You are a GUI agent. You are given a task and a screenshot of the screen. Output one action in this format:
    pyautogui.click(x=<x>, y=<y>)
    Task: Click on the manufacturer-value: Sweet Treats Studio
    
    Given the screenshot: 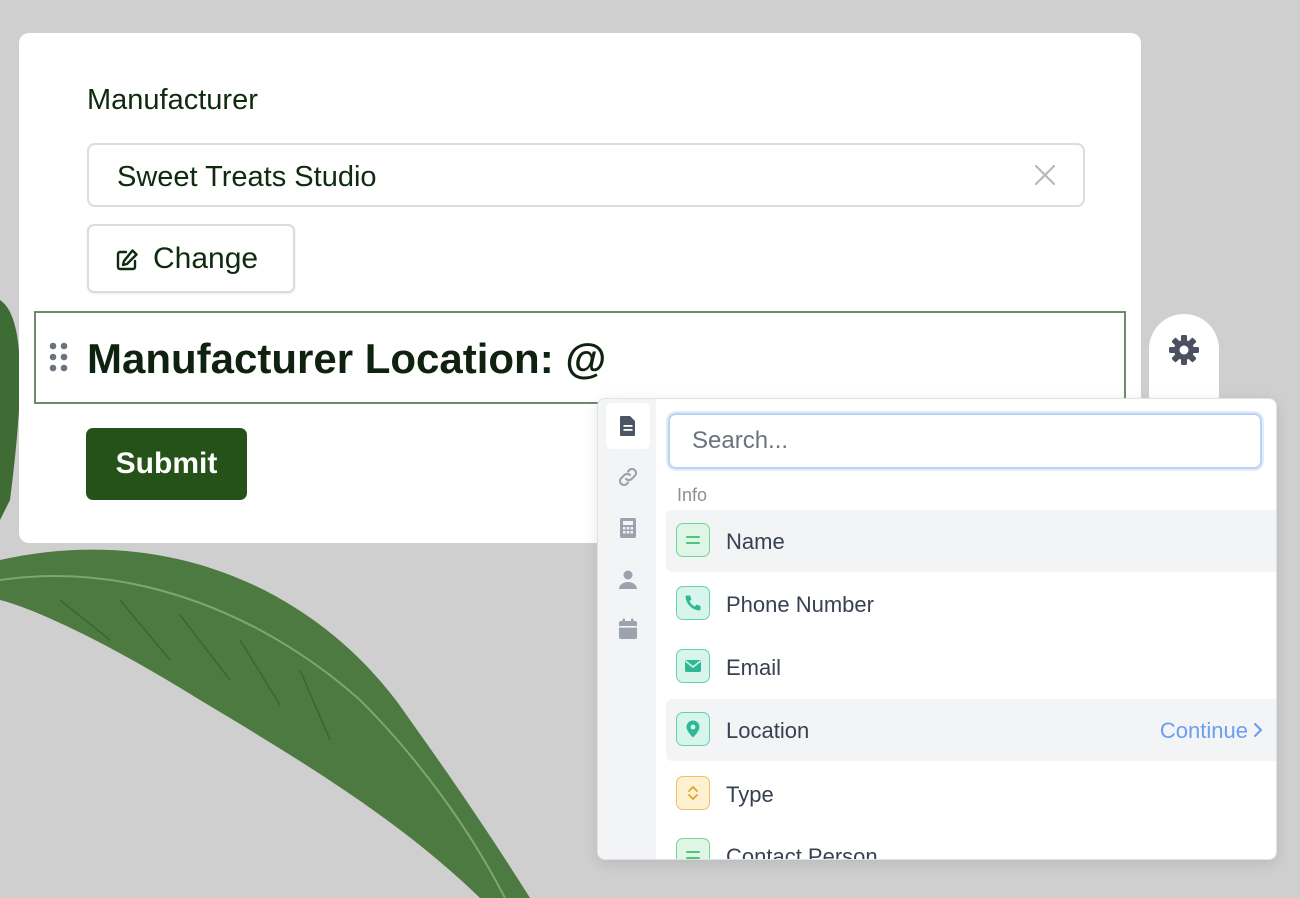 What is the action you would take?
    pyautogui.click(x=247, y=177)
    